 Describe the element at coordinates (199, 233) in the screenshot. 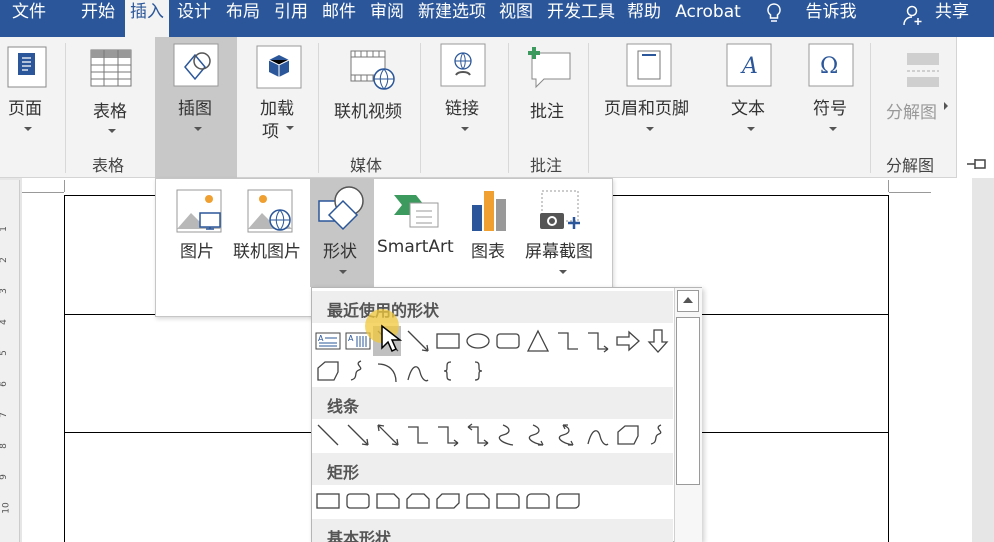

I see `picture-button: 图片` at that location.